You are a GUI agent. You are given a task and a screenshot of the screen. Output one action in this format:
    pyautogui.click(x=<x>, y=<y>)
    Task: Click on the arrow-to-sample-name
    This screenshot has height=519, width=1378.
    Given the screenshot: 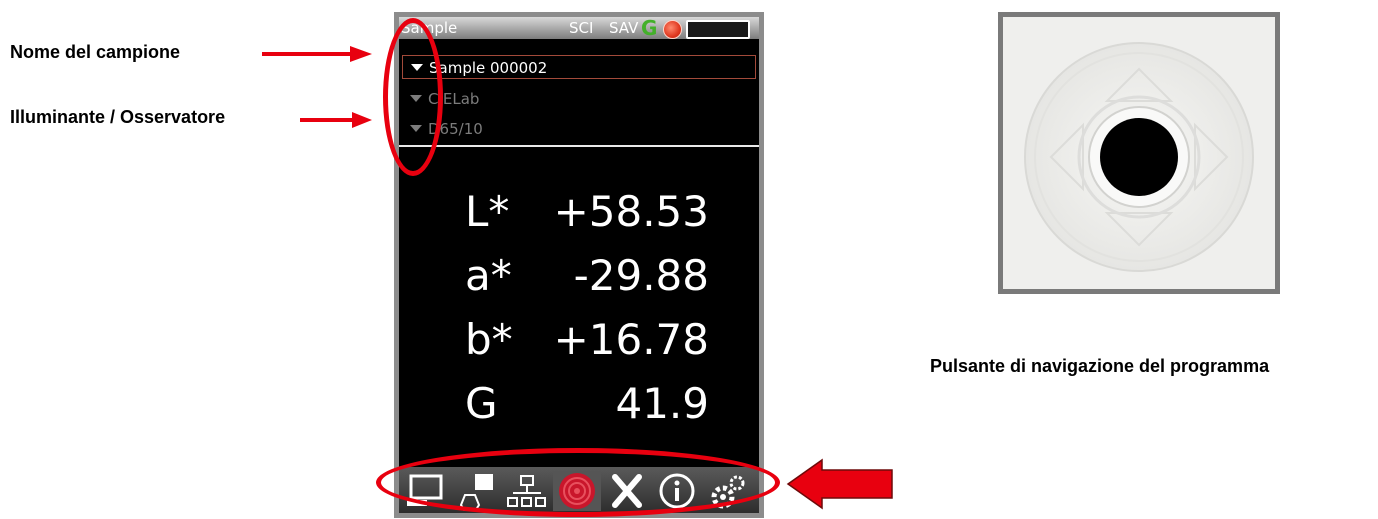 What is the action you would take?
    pyautogui.click(x=317, y=54)
    